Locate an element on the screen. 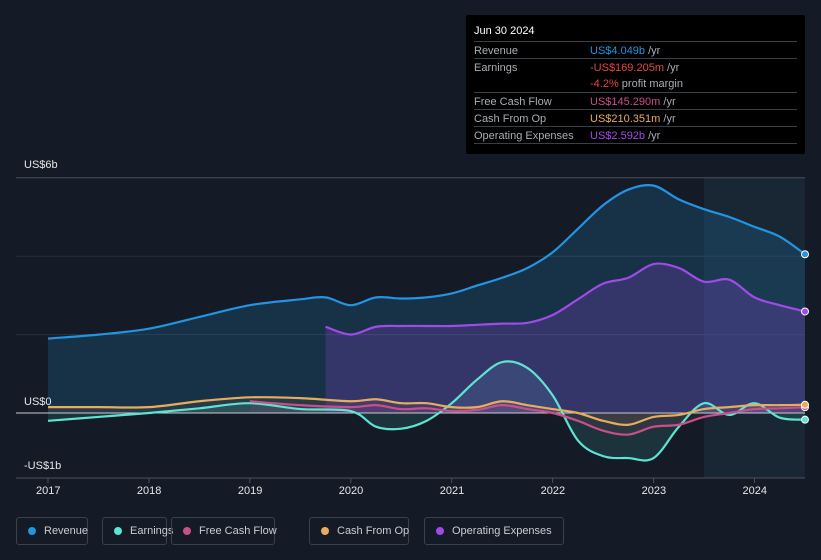  legend-item-free-cash-flow: Free Cash Flow is located at coordinates (224, 531).